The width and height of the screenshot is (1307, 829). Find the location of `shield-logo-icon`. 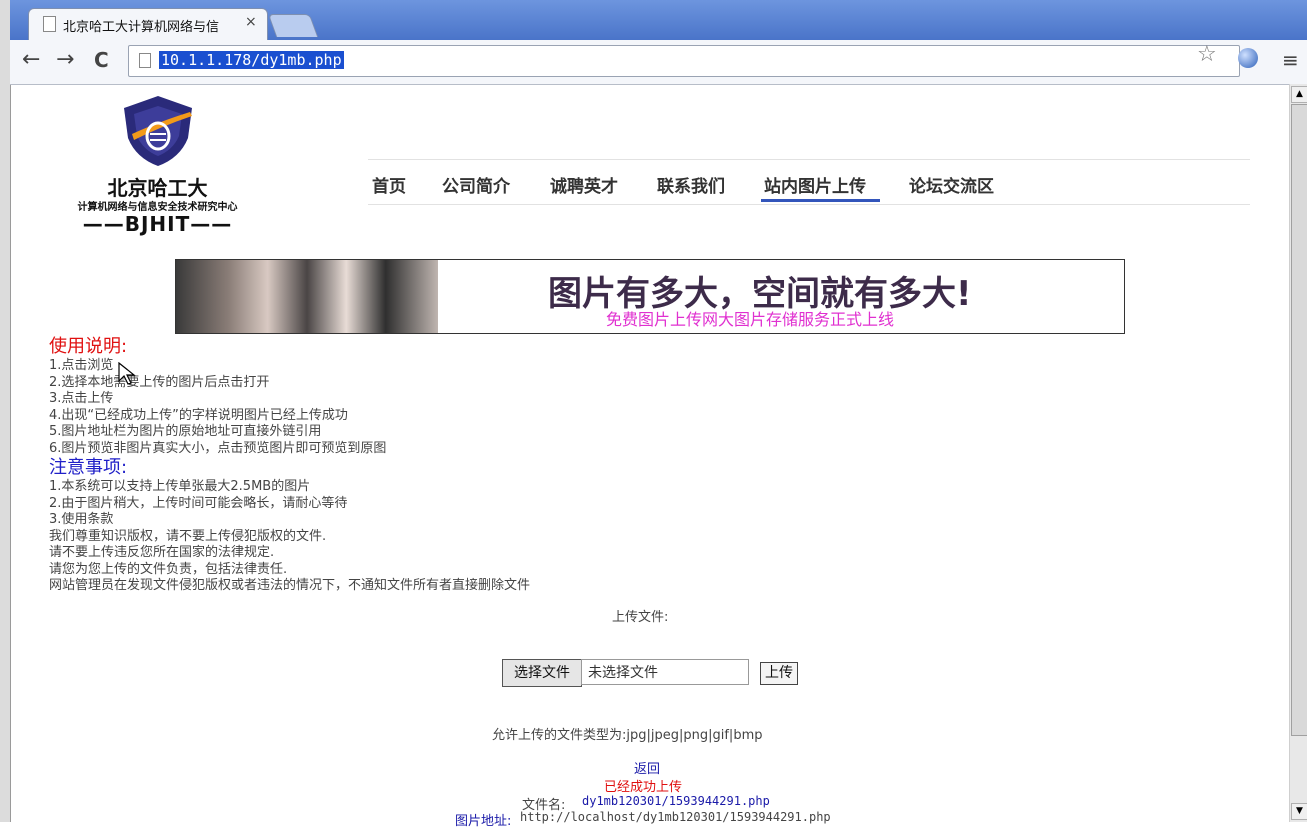

shield-logo-icon is located at coordinates (158, 131).